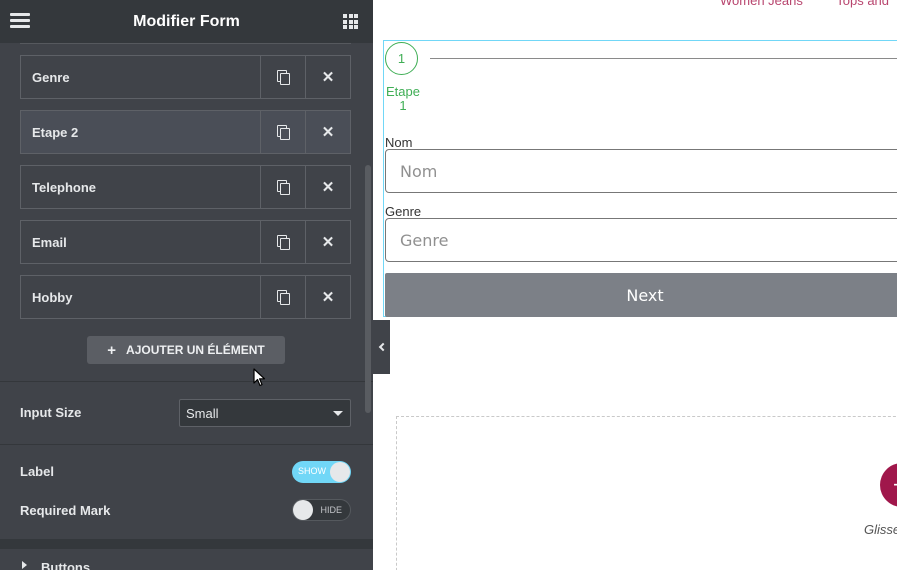 Image resolution: width=897 pixels, height=570 pixels. I want to click on panel-header: Modifier Form, so click(186, 21).